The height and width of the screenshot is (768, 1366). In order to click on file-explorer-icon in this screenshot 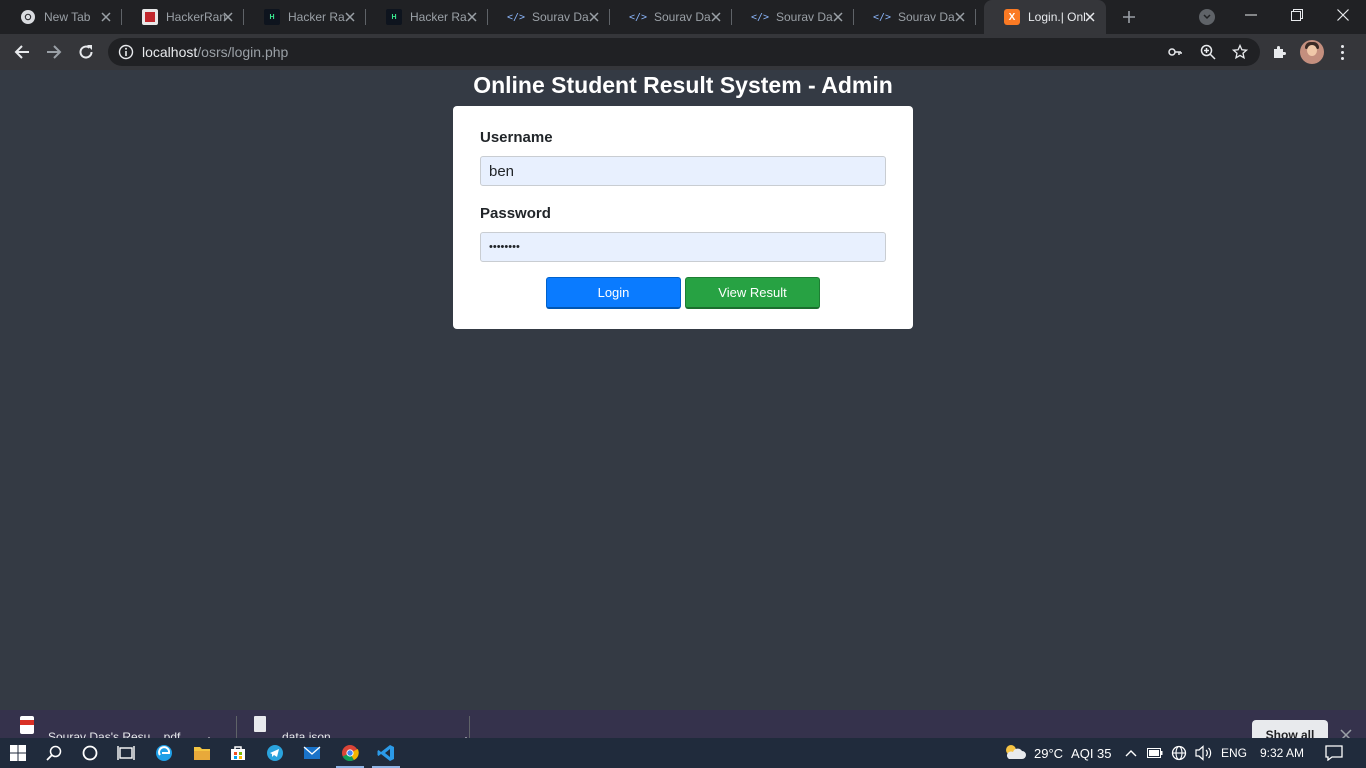, I will do `click(202, 753)`.